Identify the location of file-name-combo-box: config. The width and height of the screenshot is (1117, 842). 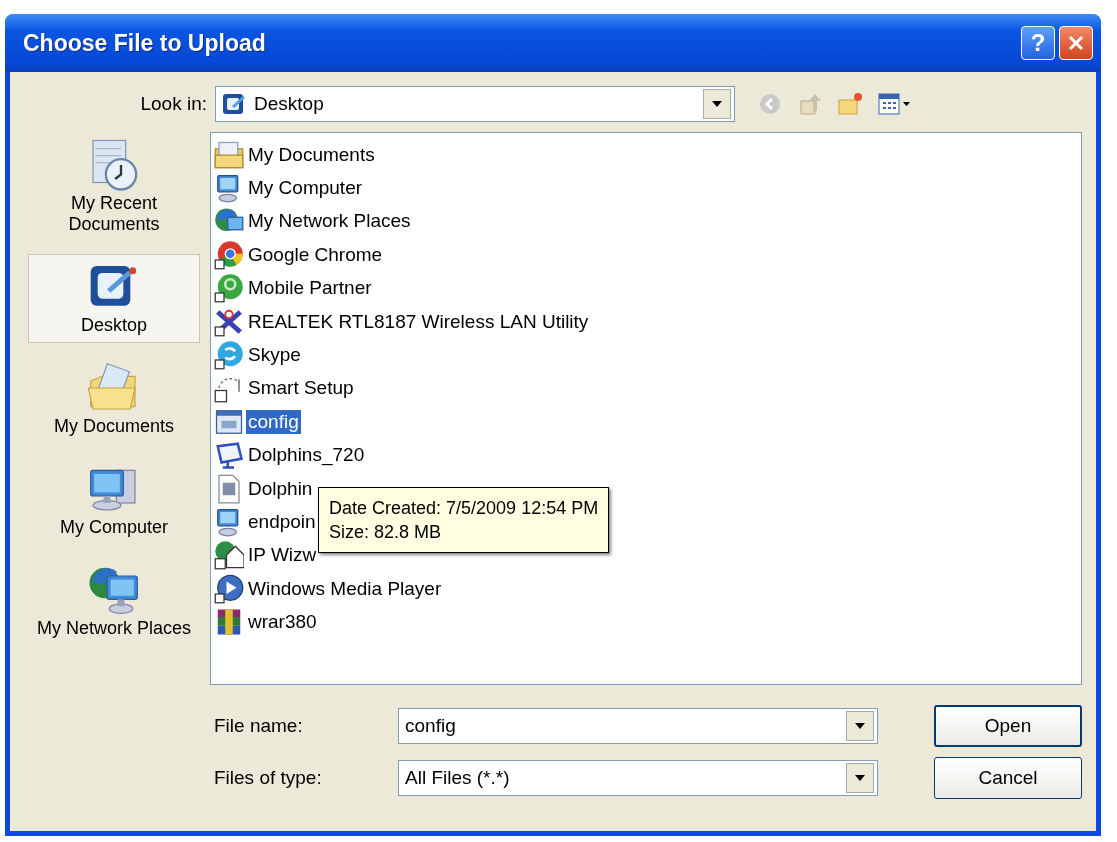
(638, 726).